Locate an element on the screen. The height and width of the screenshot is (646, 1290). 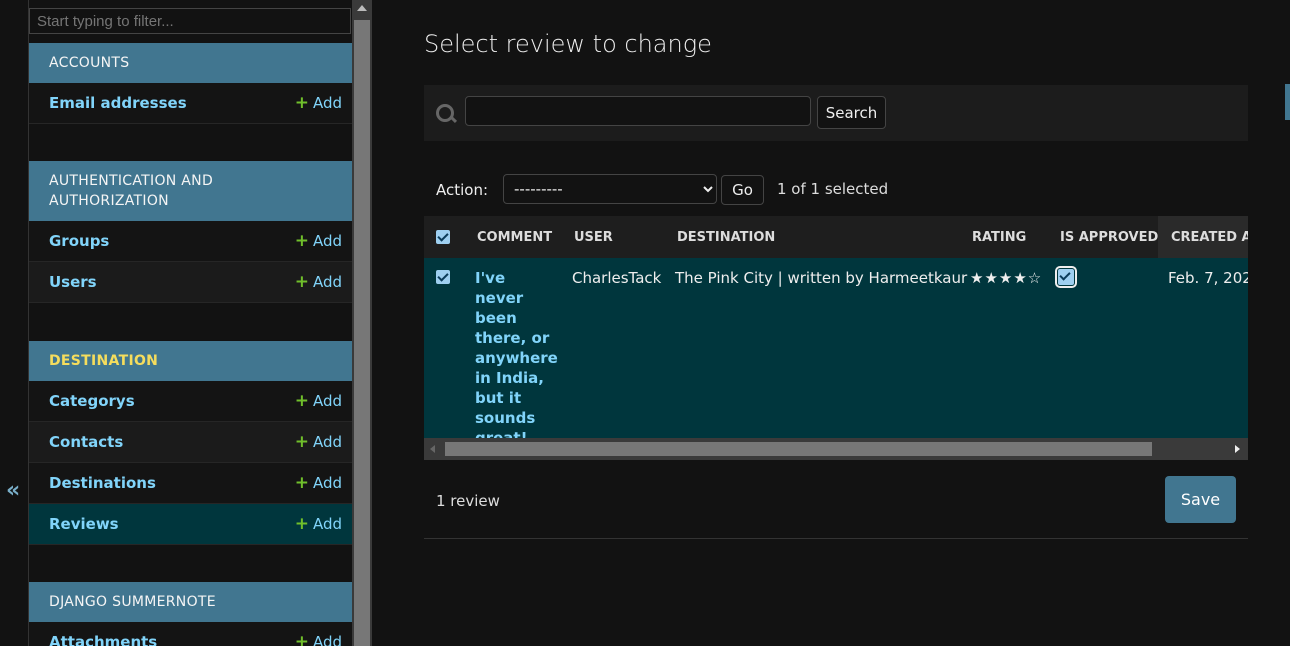
sidebar-item-users: Users + Add is located at coordinates (191, 282).